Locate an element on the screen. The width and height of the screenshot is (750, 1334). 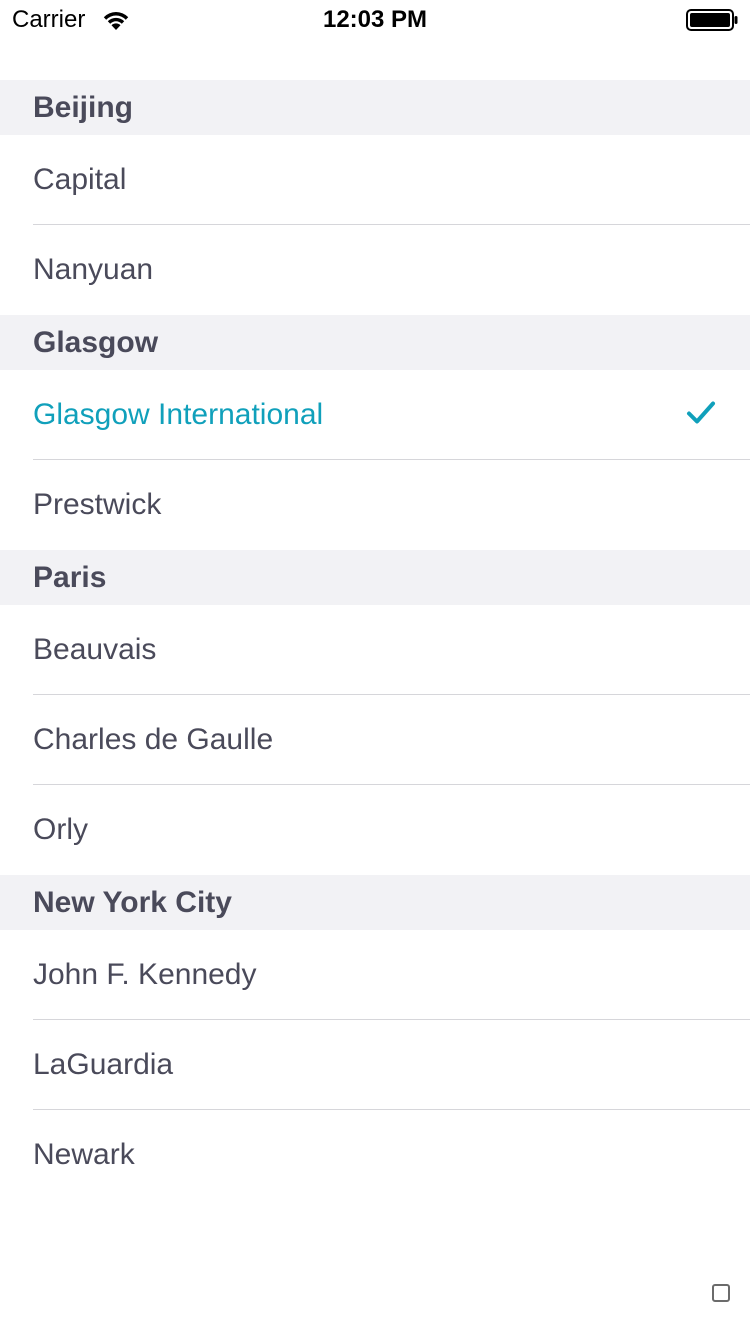
list-item-label: Orly is located at coordinates (60, 829).